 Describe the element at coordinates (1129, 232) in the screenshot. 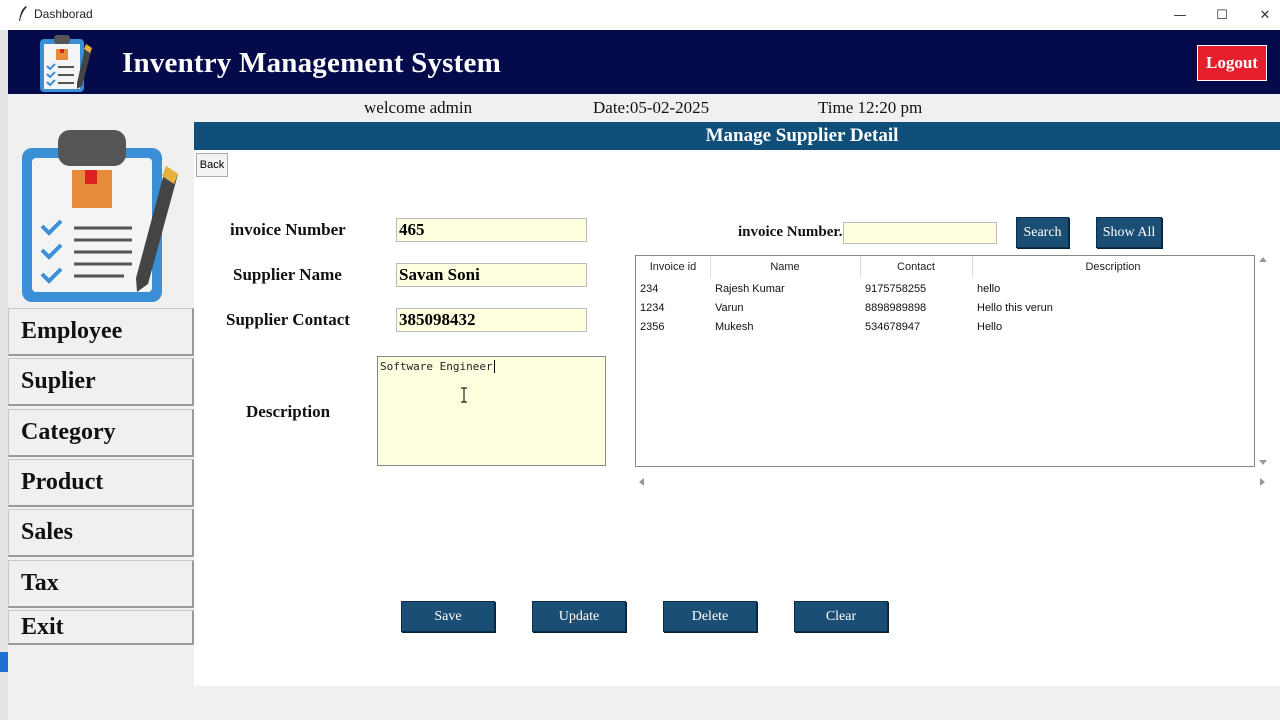

I see `show-all-button: Show All` at that location.